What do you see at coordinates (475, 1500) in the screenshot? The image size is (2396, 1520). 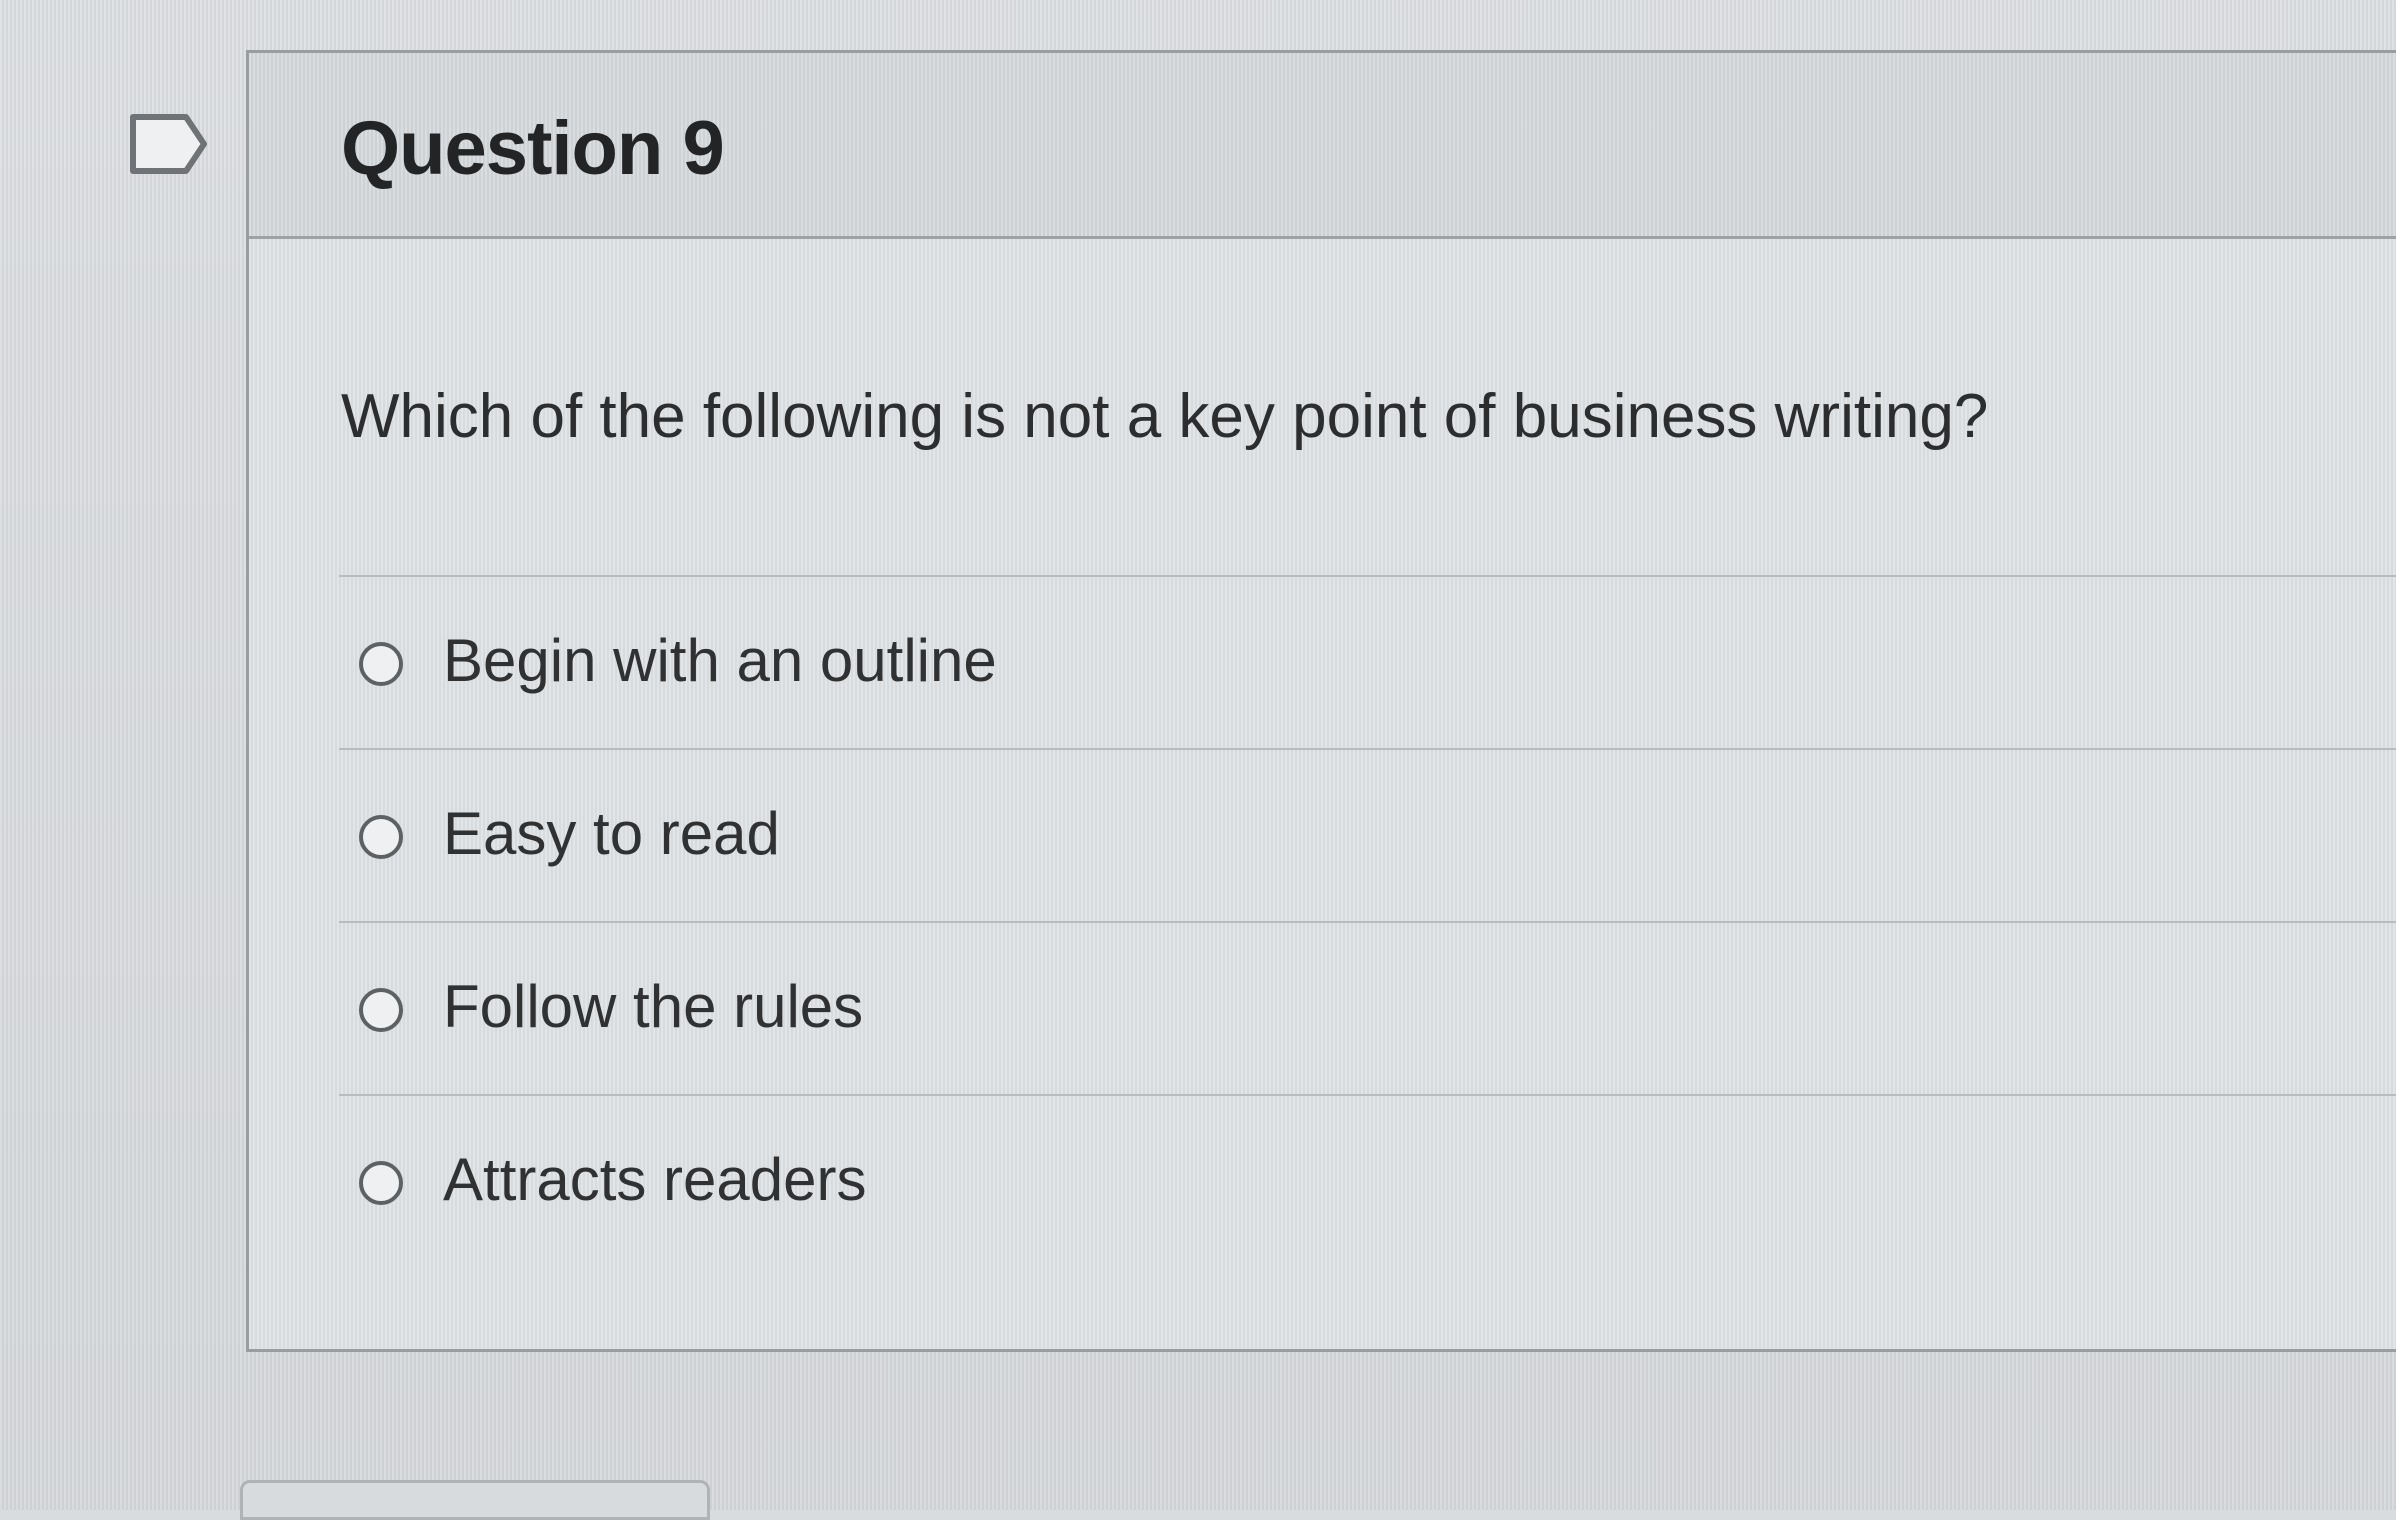 I see `next-question-card-edge` at bounding box center [475, 1500].